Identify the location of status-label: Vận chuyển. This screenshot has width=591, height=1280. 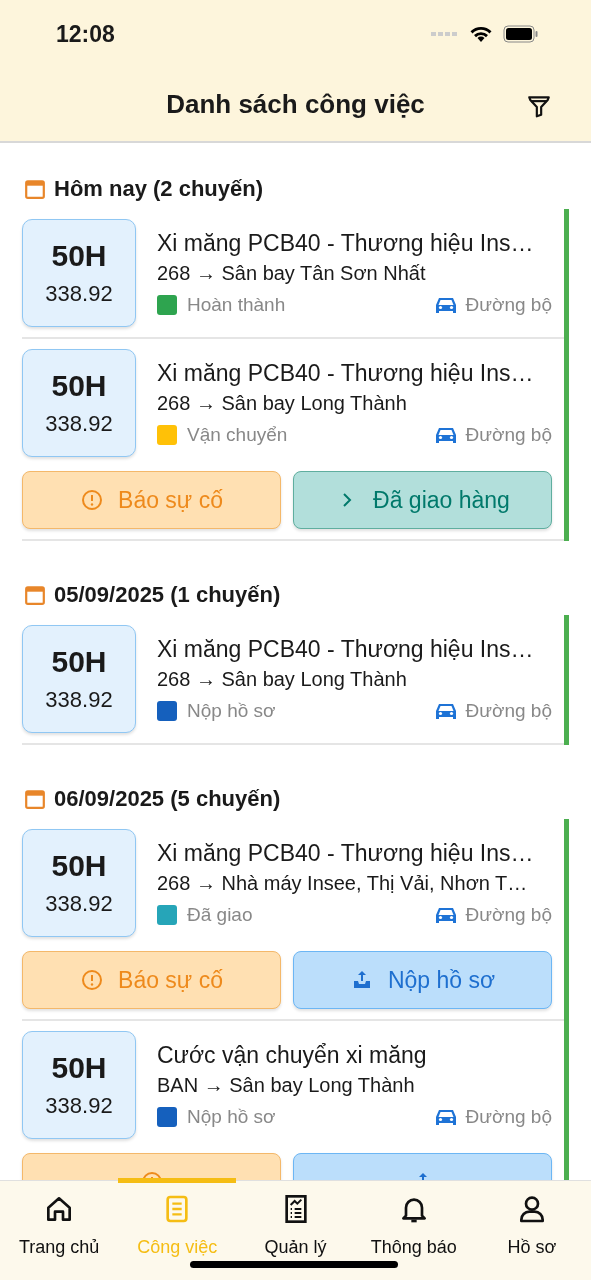
(238, 435).